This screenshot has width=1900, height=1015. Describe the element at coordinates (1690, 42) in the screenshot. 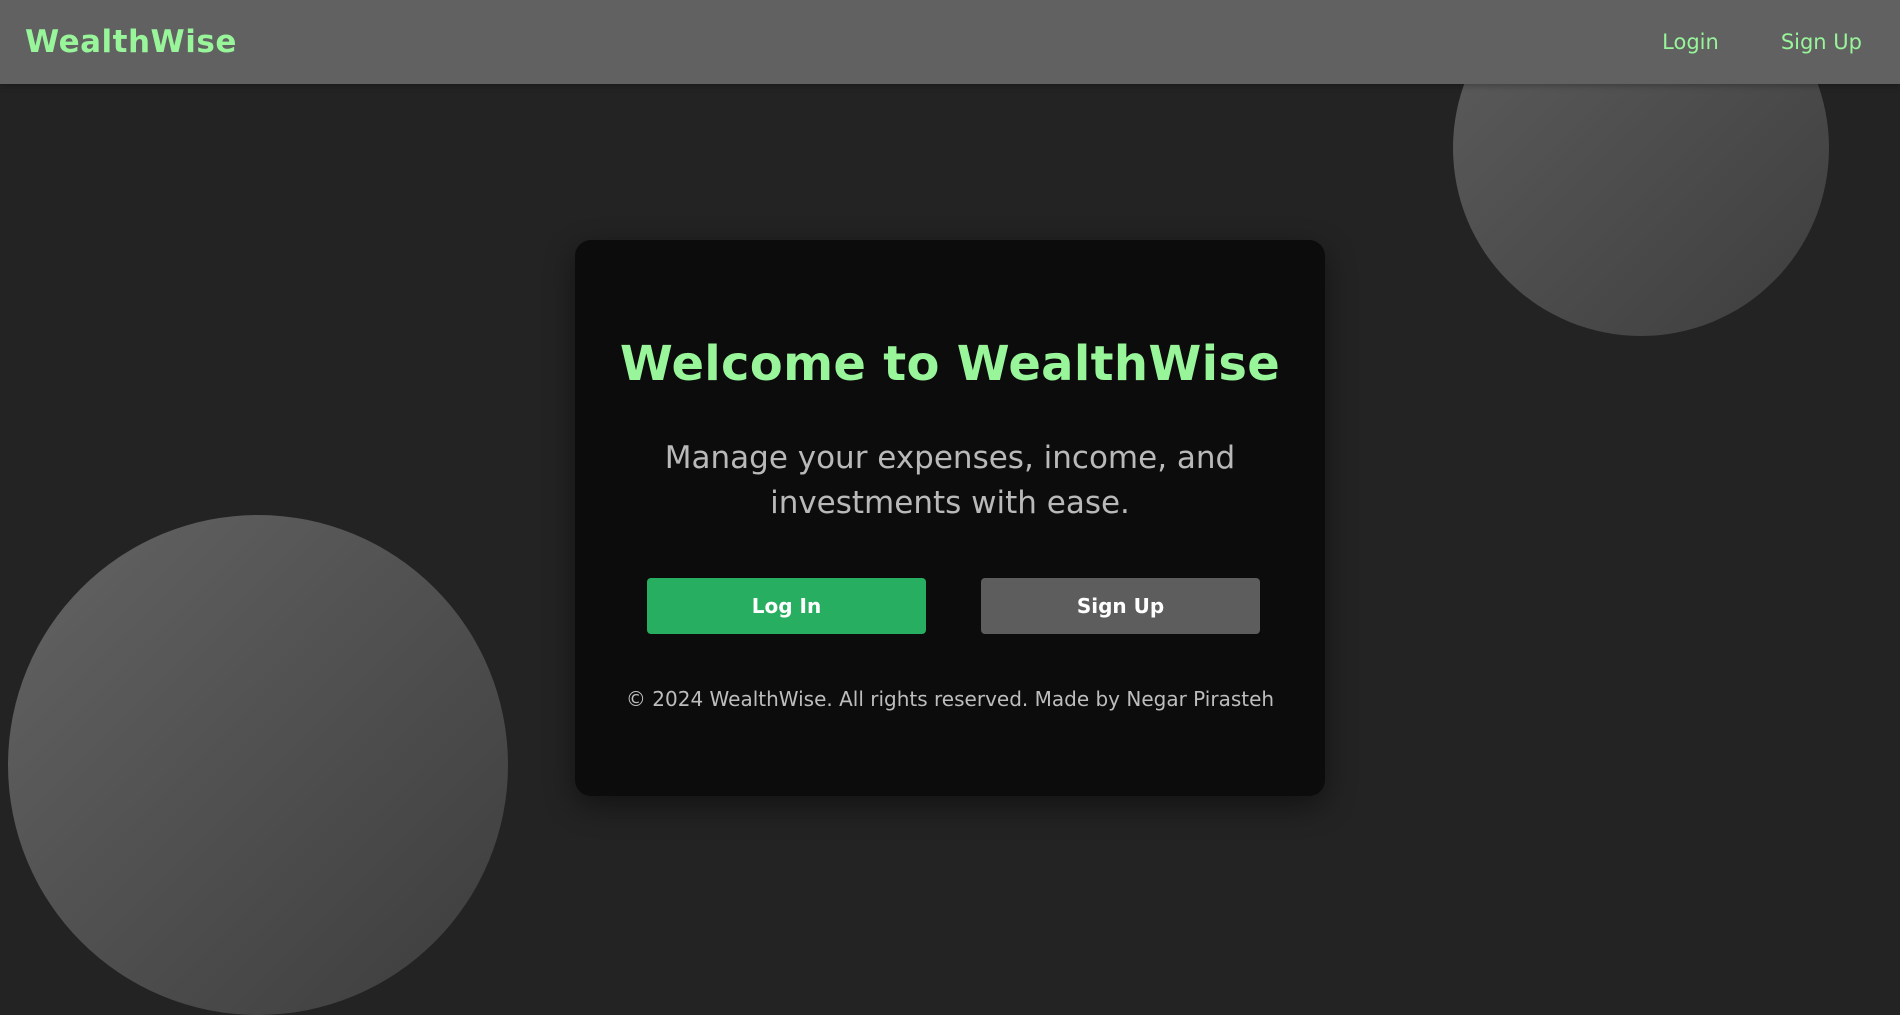

I see `nav-login-link: Login` at that location.